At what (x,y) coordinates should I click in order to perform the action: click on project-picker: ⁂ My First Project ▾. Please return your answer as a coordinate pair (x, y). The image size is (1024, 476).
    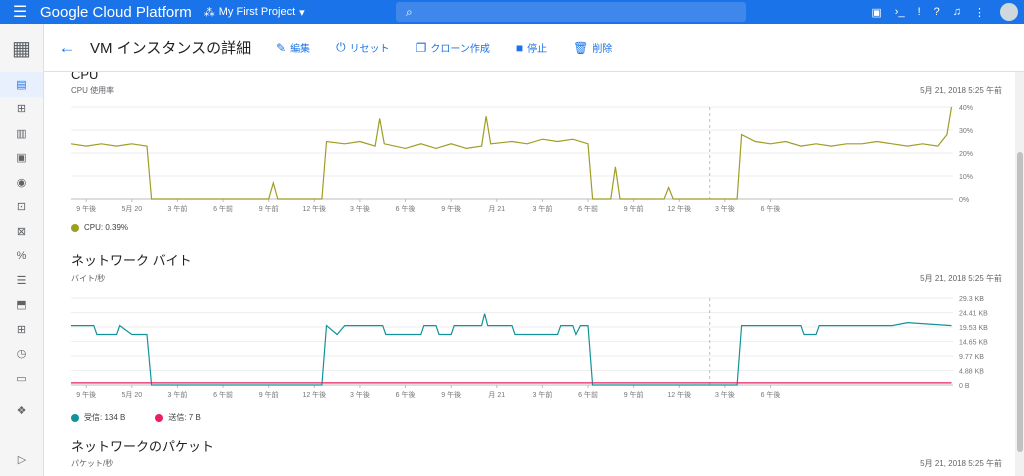
    Looking at the image, I should click on (254, 12).